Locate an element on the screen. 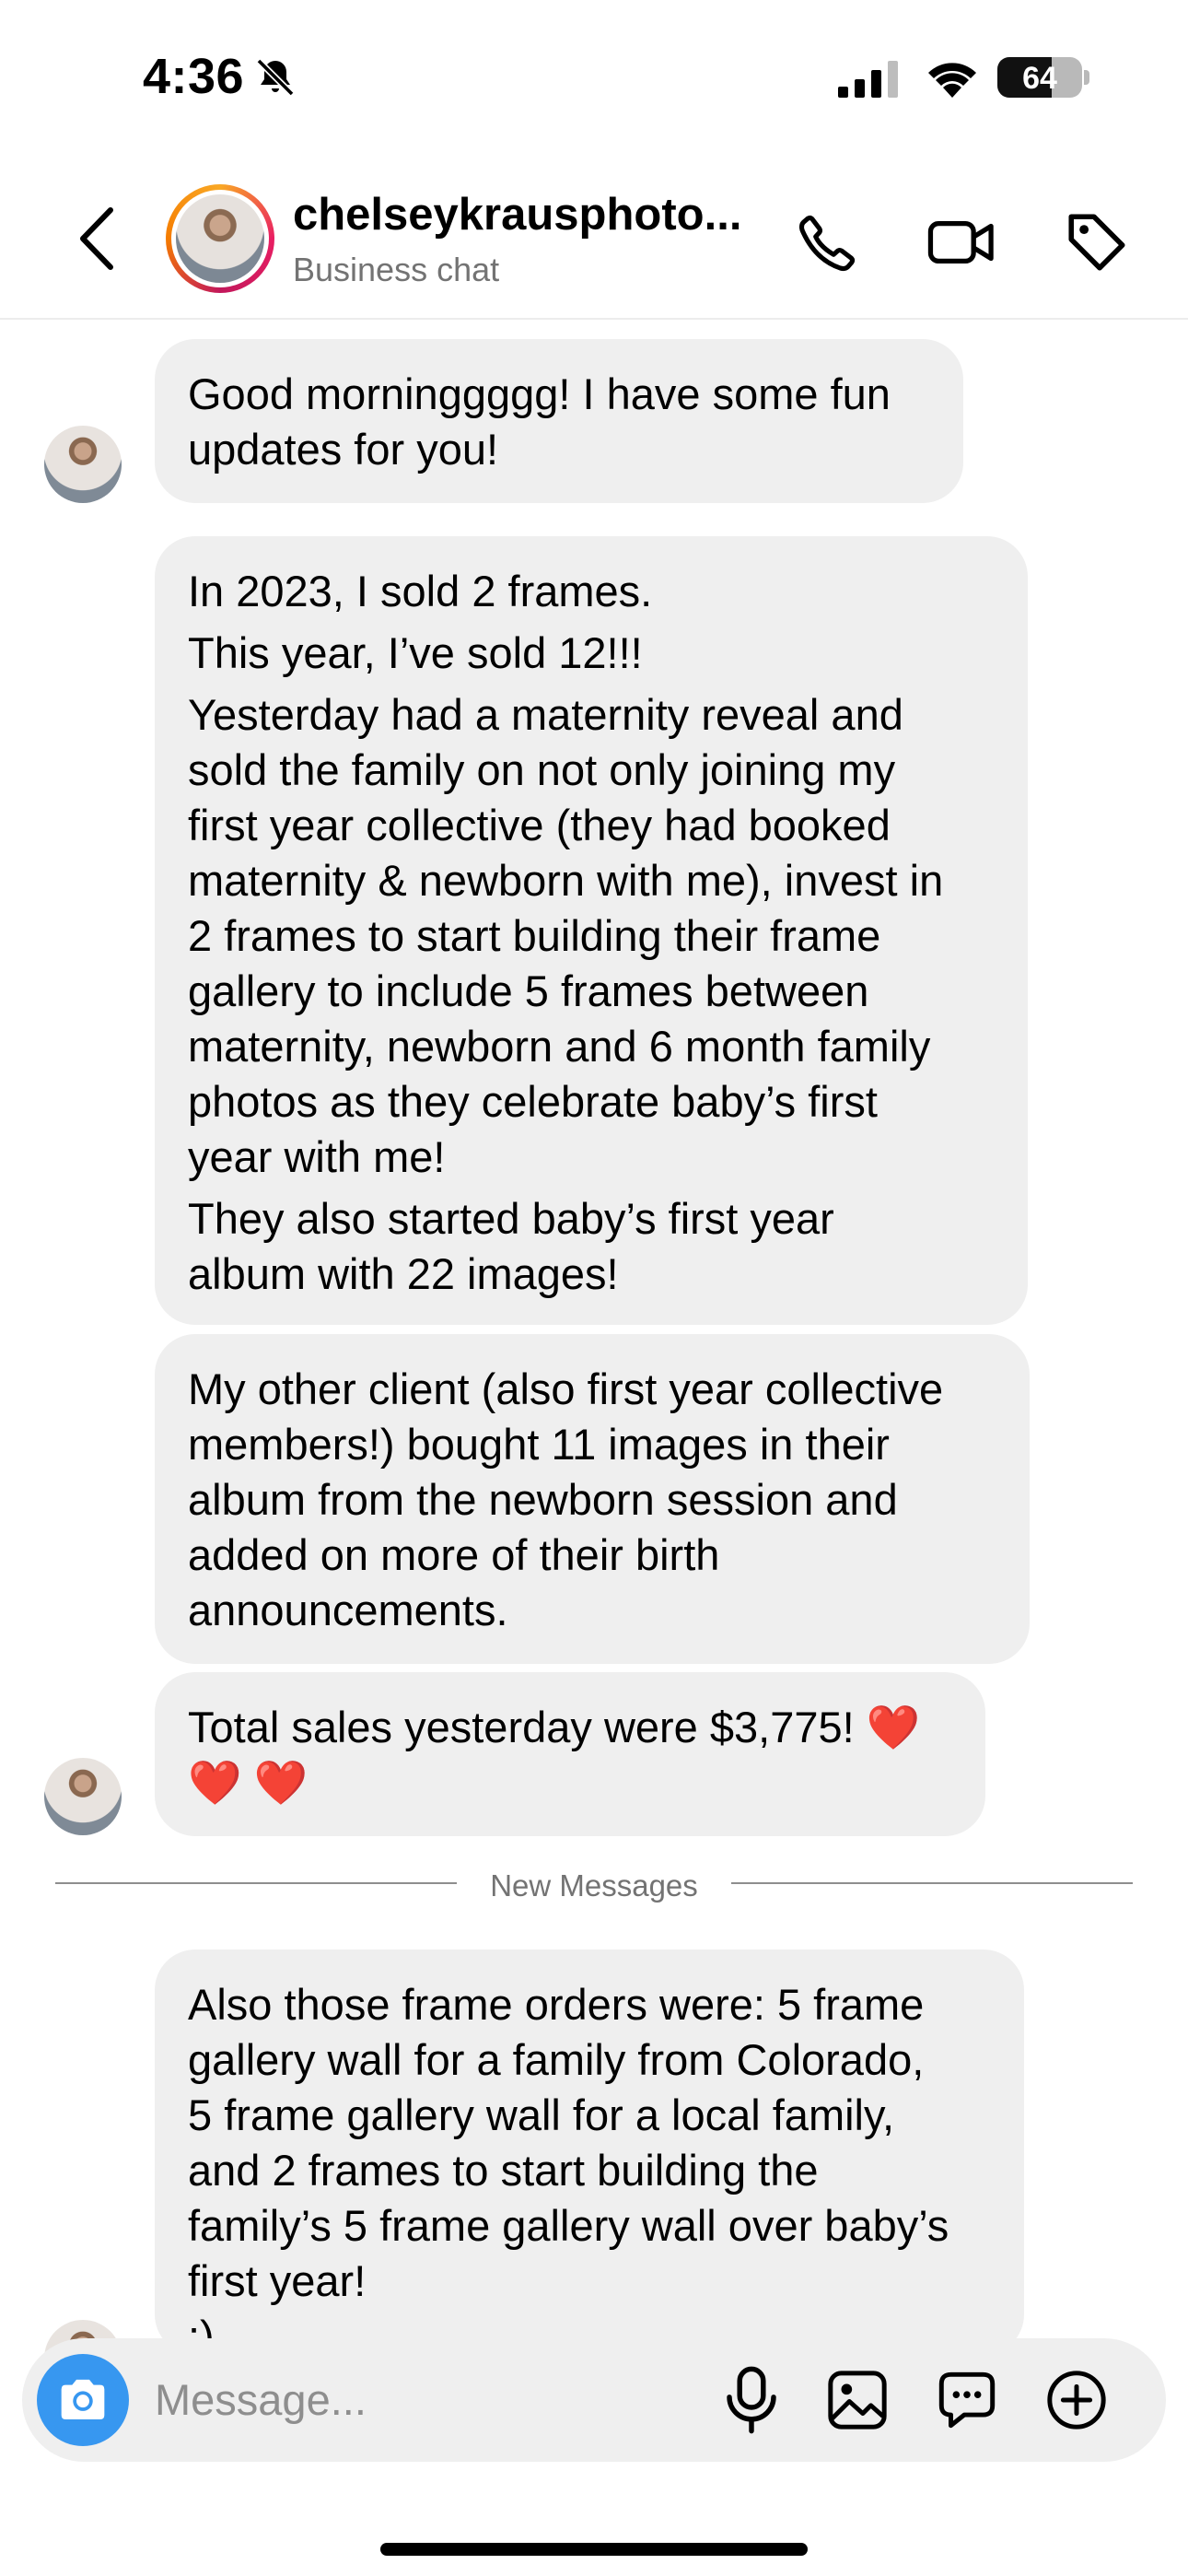 This screenshot has width=1188, height=2576. message-text: This year, I’ve sold 12!!! is located at coordinates (415, 652).